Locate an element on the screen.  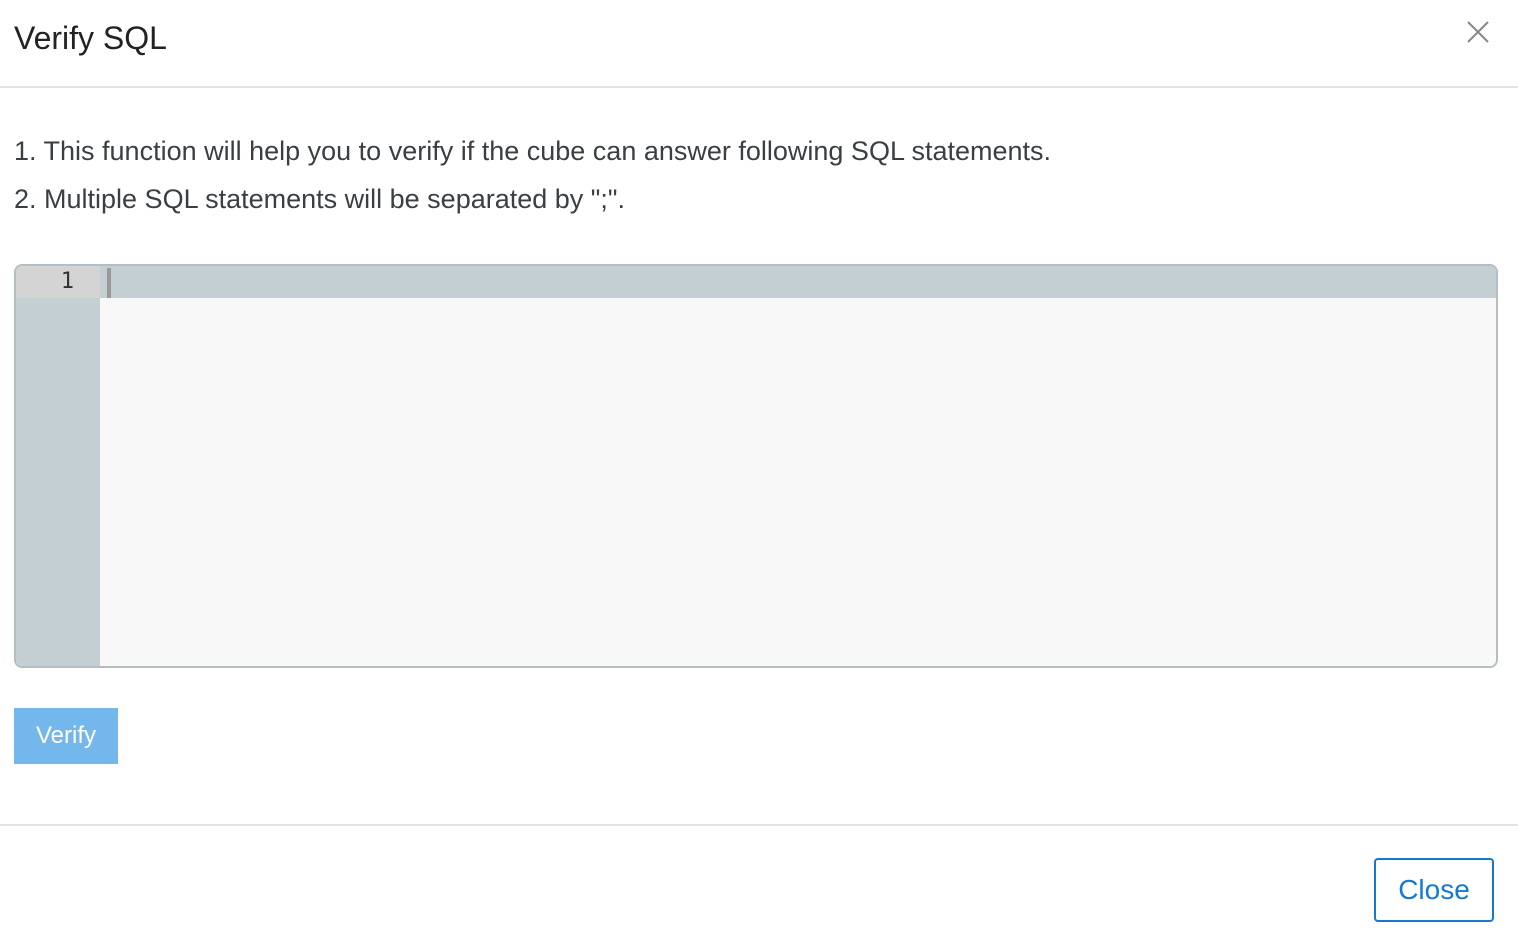
text-cursor is located at coordinates (109, 283).